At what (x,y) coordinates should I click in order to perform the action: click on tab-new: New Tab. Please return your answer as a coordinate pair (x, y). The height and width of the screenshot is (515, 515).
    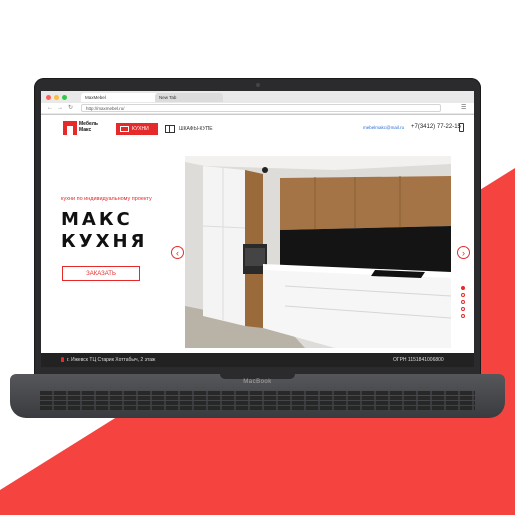
    Looking at the image, I should click on (189, 97).